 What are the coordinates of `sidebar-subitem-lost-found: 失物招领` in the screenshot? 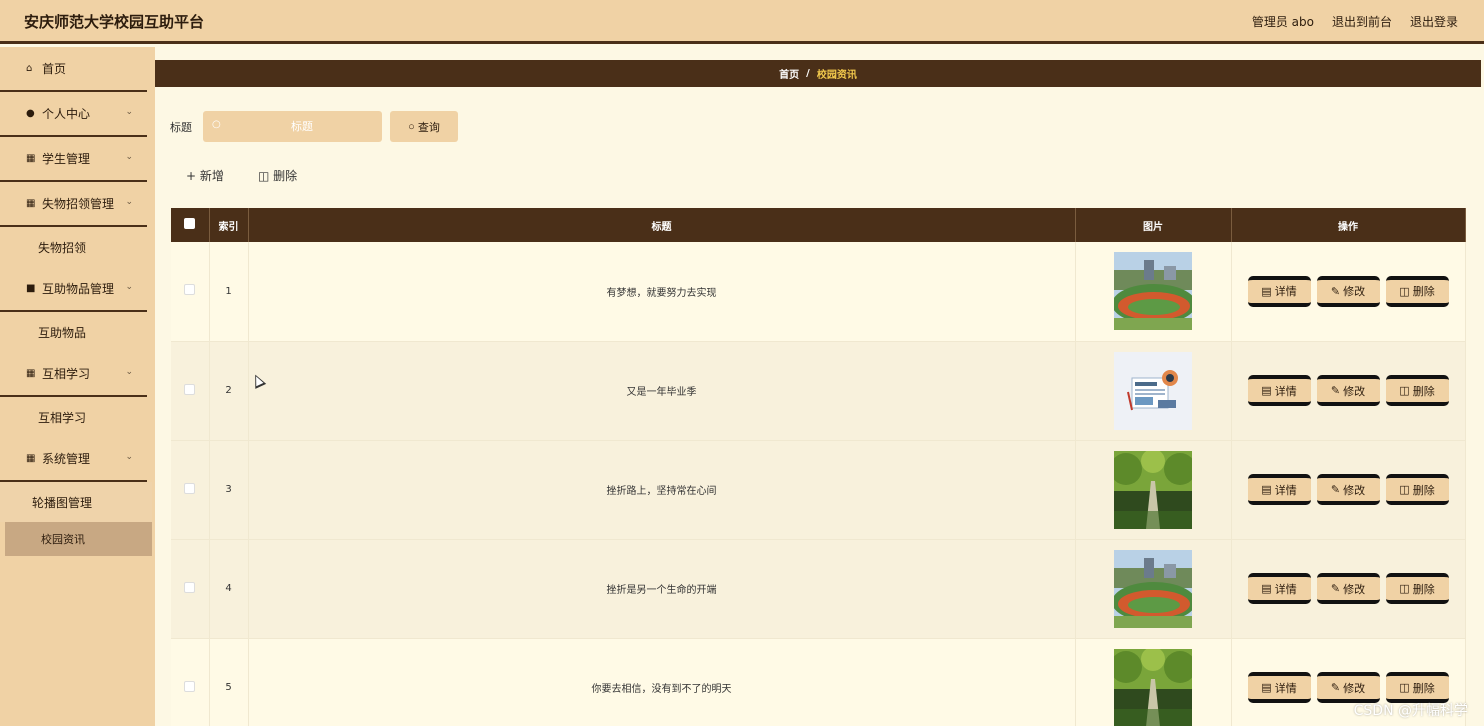 It's located at (77, 247).